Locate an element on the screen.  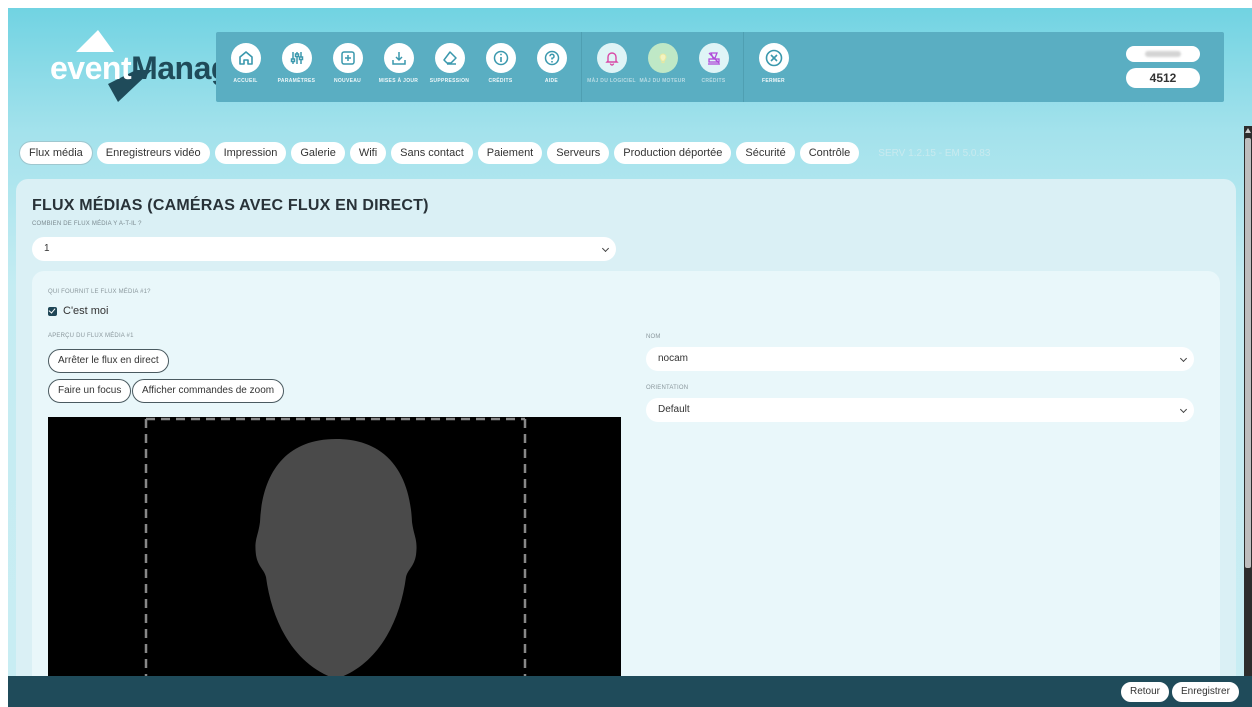
tab-video-recorders: Enregistreurs vidéo is located at coordinates (153, 153).